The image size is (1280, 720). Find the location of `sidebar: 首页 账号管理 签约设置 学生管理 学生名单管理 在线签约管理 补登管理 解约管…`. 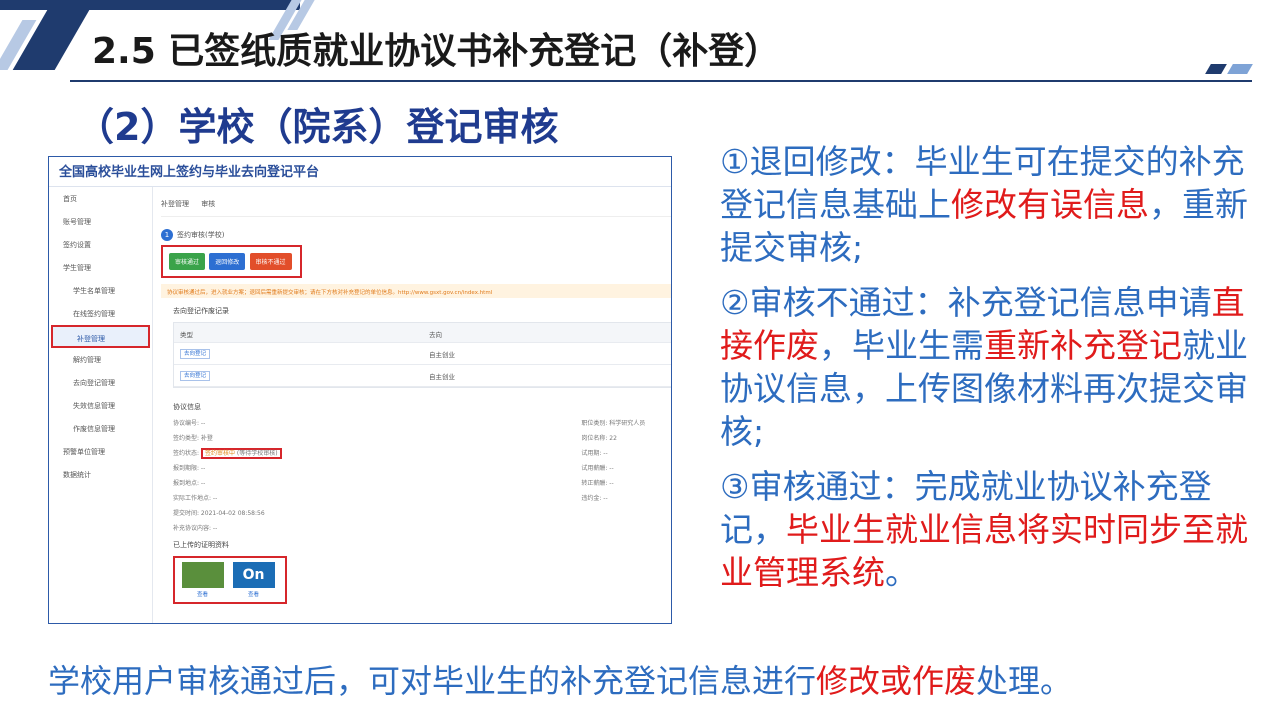

sidebar: 首页 账号管理 签约设置 学生管理 学生名单管理 在线签约管理 补登管理 解约管… is located at coordinates (101, 405).